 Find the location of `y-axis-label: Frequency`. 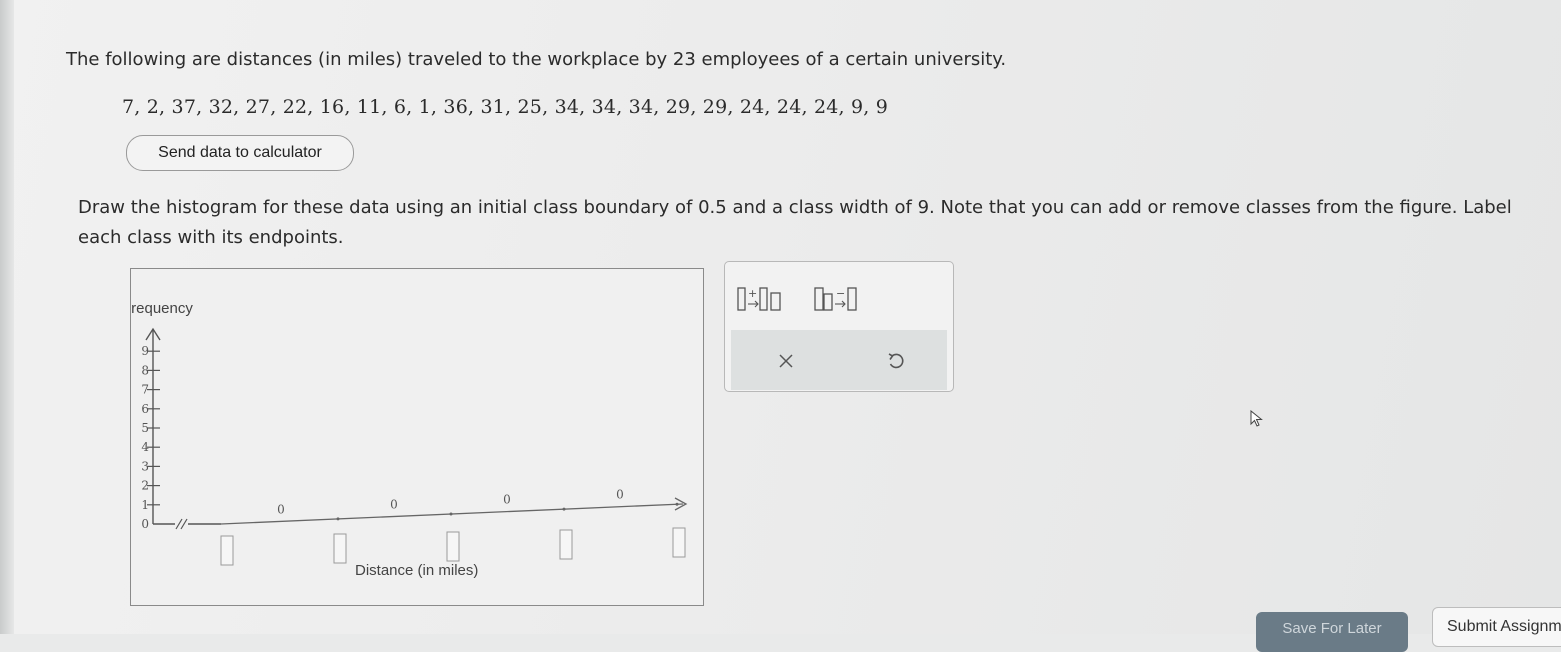

y-axis-label: Frequency is located at coordinates (162, 308).